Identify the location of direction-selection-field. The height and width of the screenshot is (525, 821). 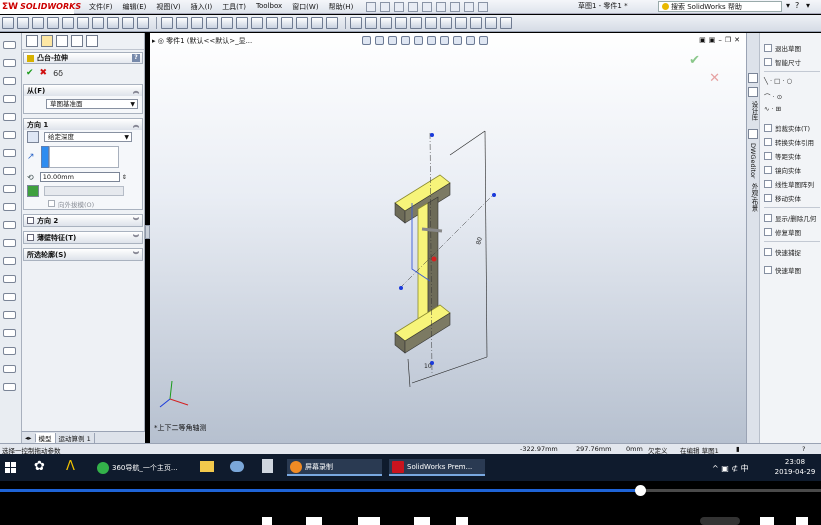
(44, 157).